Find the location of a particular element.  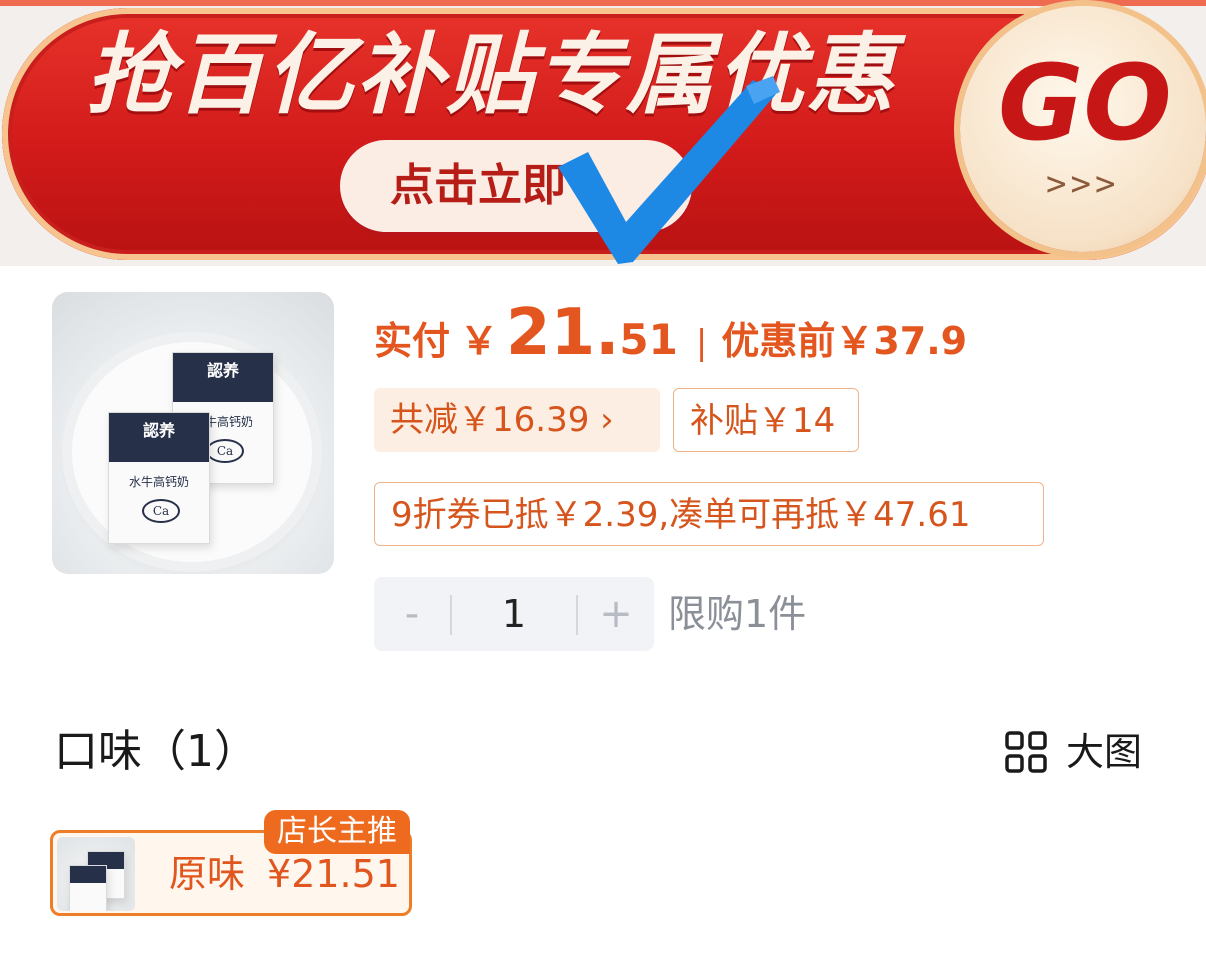

owner-recommend-badge: 店长主推 is located at coordinates (337, 832).